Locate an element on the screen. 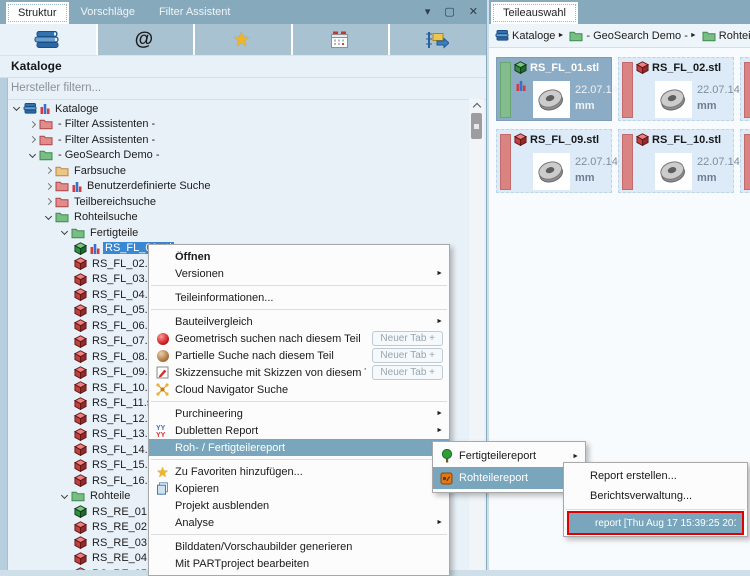 Image resolution: width=750 pixels, height=576 pixels. toolbar-favorites-button: ★ is located at coordinates (243, 39).